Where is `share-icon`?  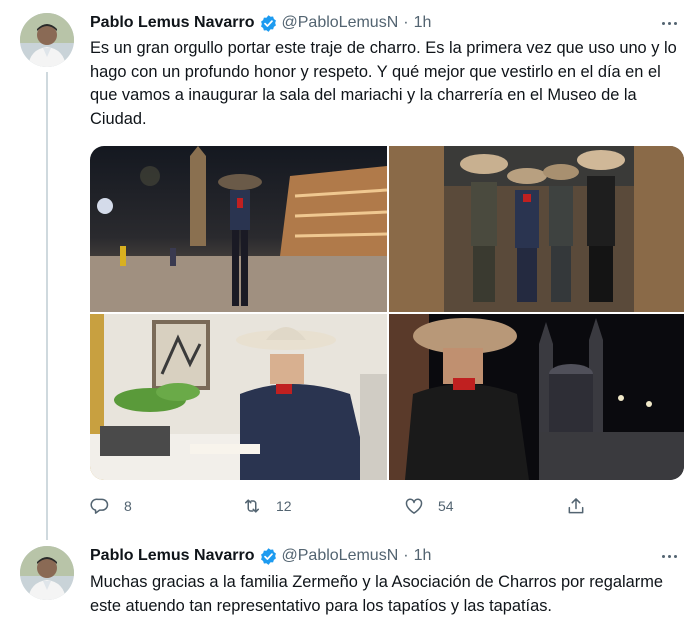
share-icon is located at coordinates (576, 506).